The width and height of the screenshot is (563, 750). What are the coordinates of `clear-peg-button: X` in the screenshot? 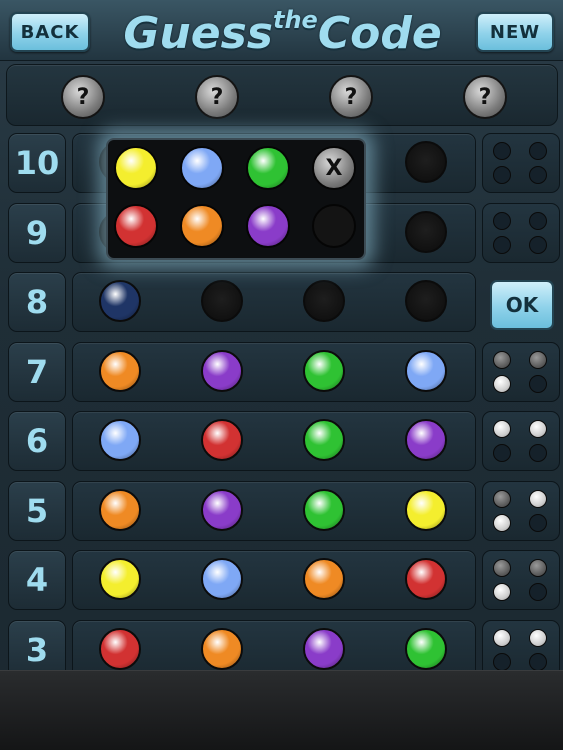 It's located at (334, 168).